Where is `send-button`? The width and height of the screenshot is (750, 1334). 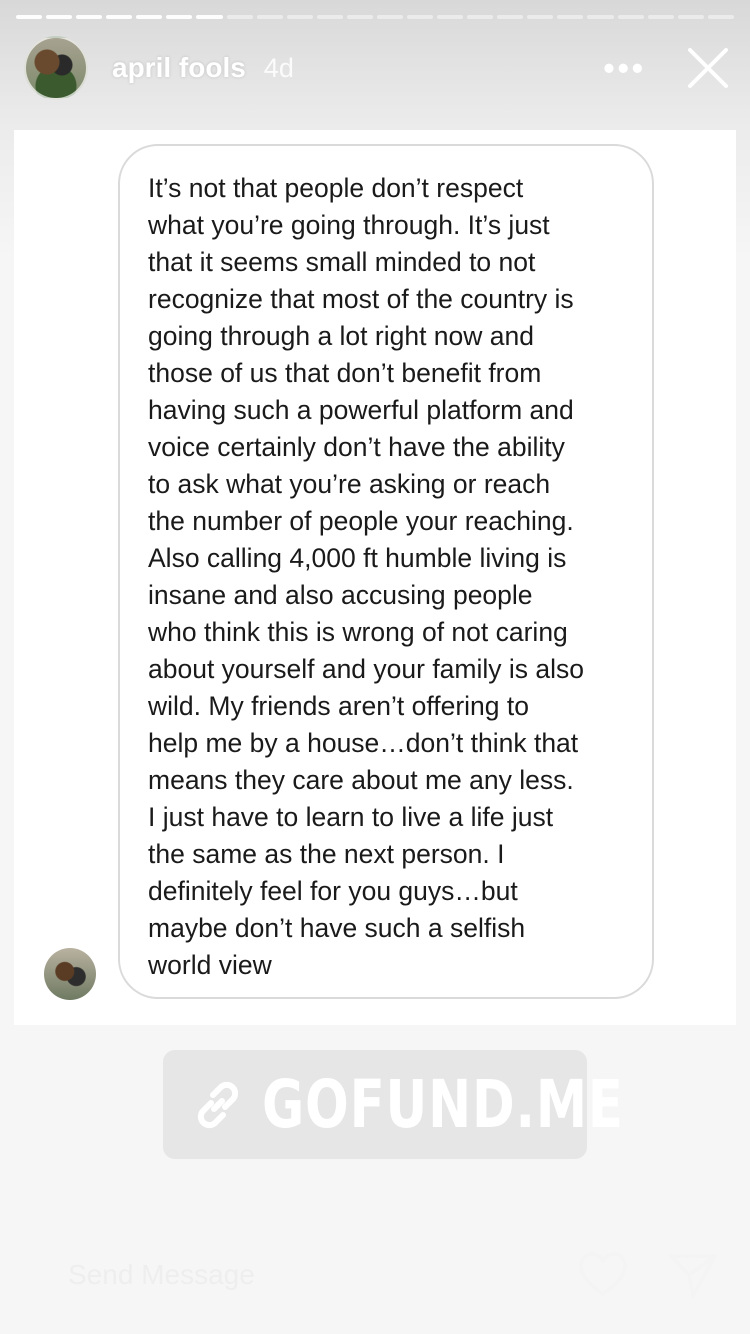
send-button is located at coordinates (693, 1275).